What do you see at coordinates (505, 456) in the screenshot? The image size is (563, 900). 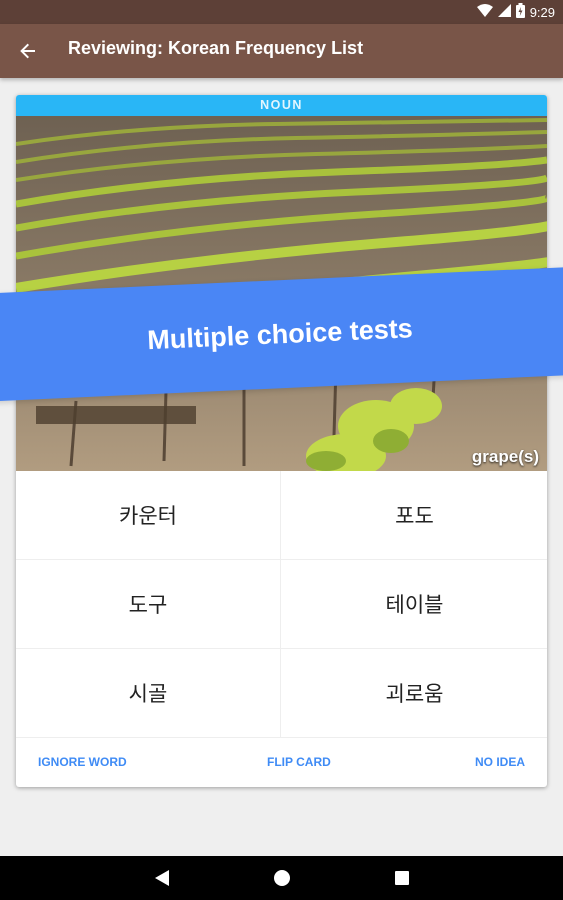 I see `image-caption: grape(s)` at bounding box center [505, 456].